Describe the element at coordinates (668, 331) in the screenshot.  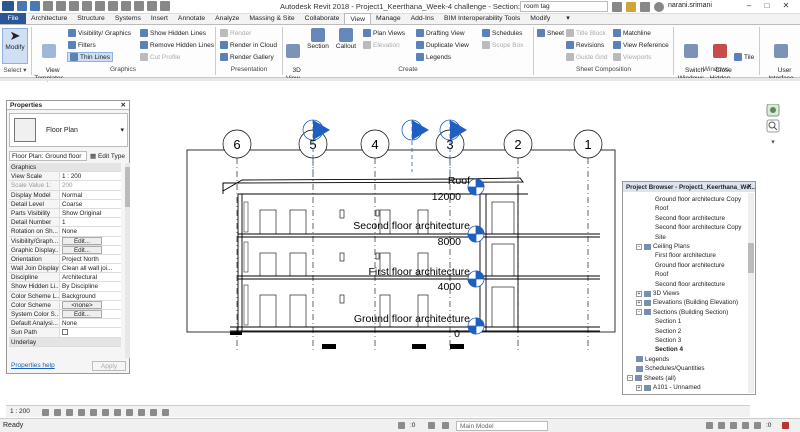
I see `browser-item: Section 2` at that location.